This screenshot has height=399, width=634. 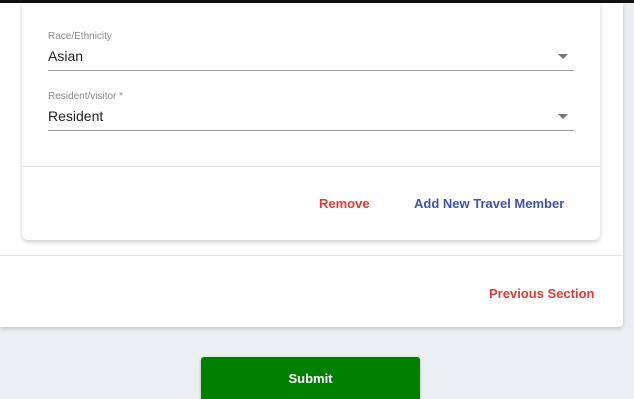 I want to click on section-actions-divider, so click(x=311, y=255).